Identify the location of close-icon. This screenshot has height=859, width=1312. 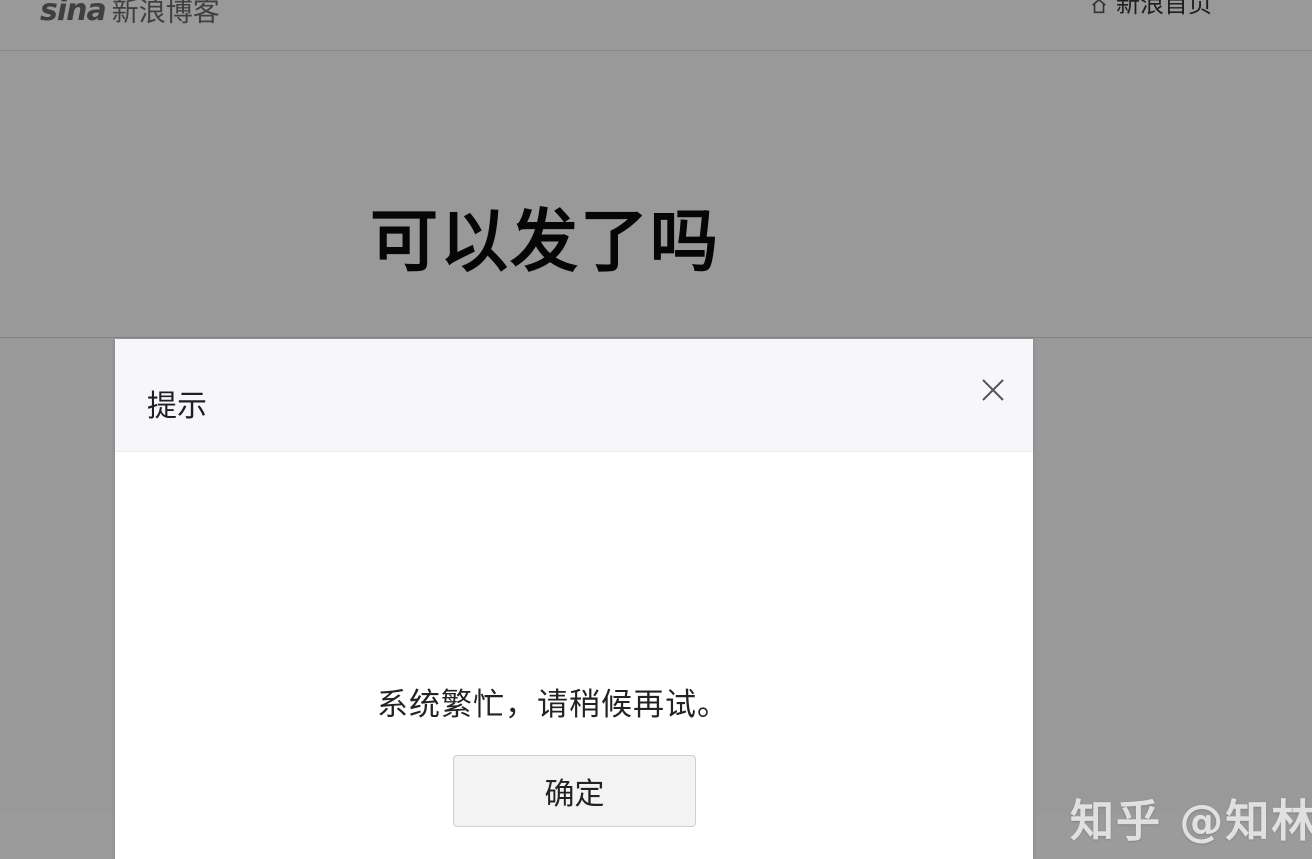
(993, 390).